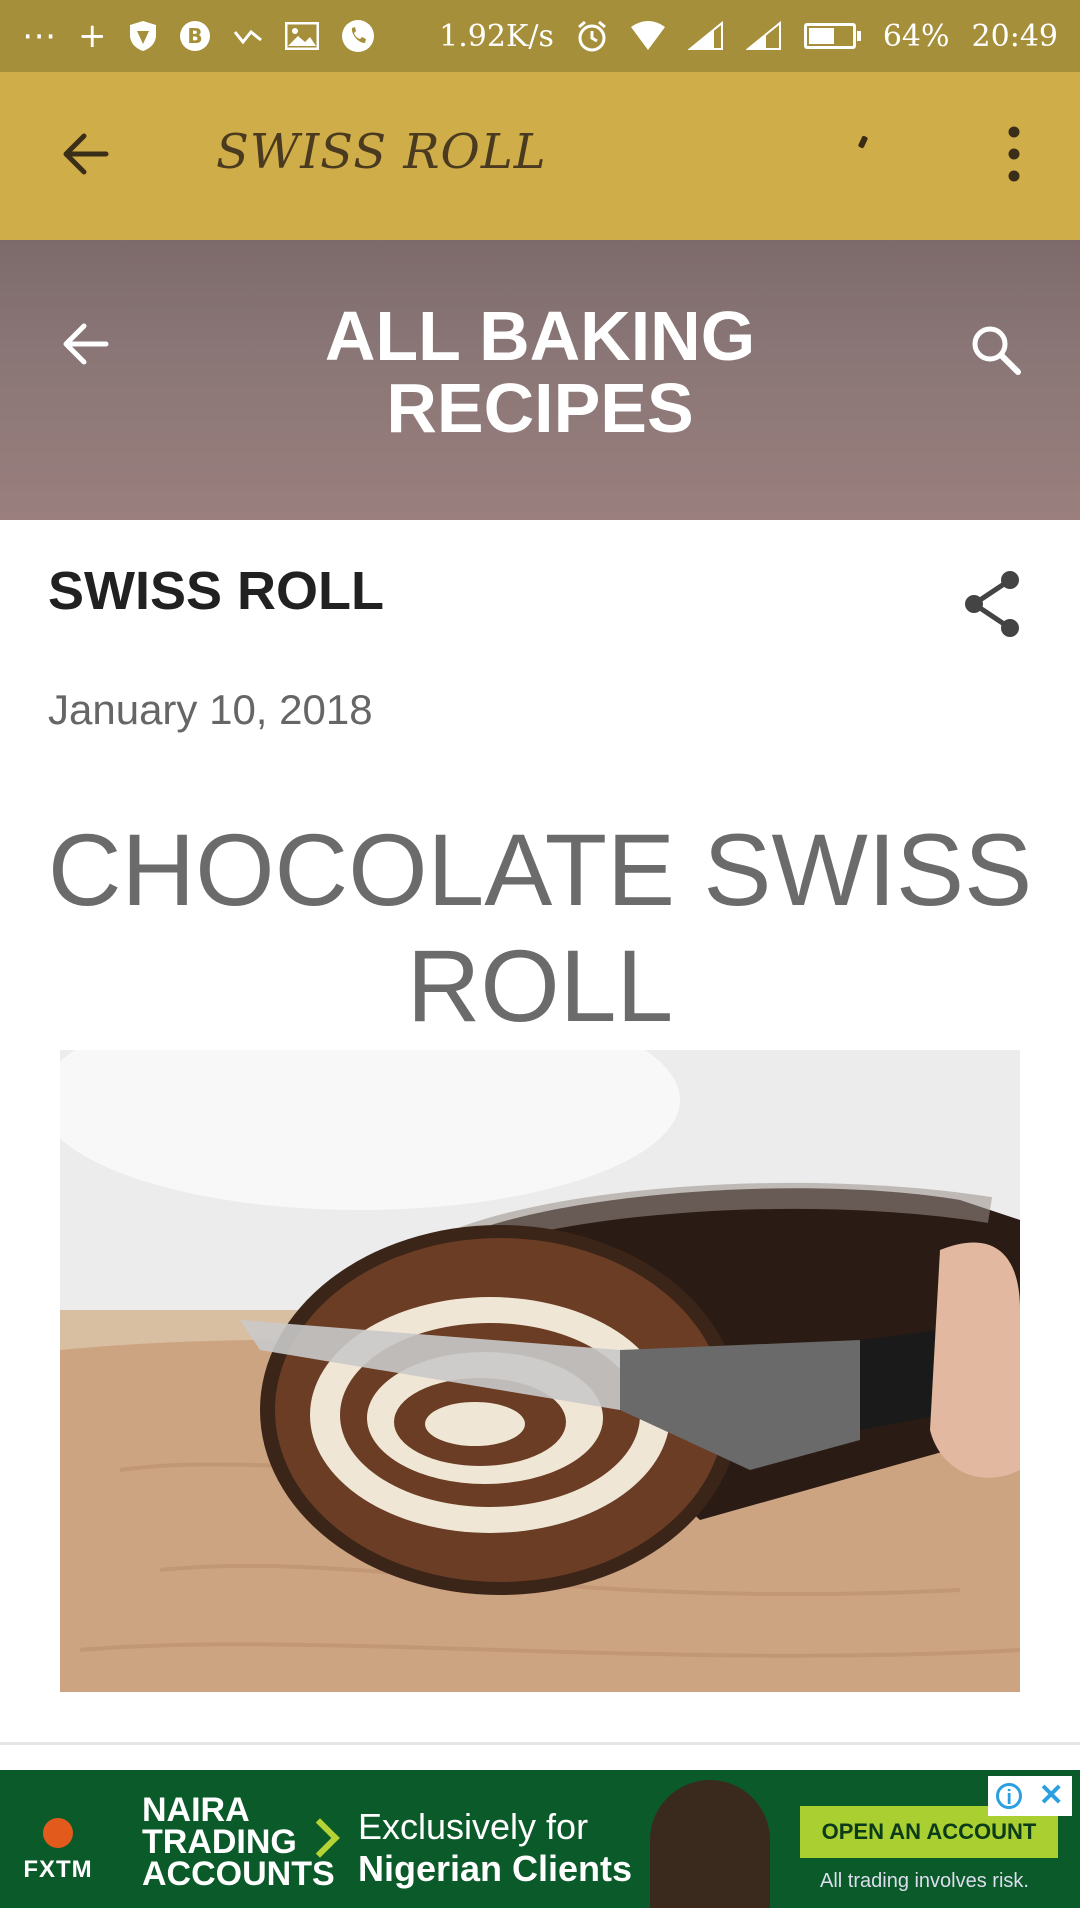  I want to click on status-bar-right: 1.92K/s 64% 20:49, so click(748, 36).